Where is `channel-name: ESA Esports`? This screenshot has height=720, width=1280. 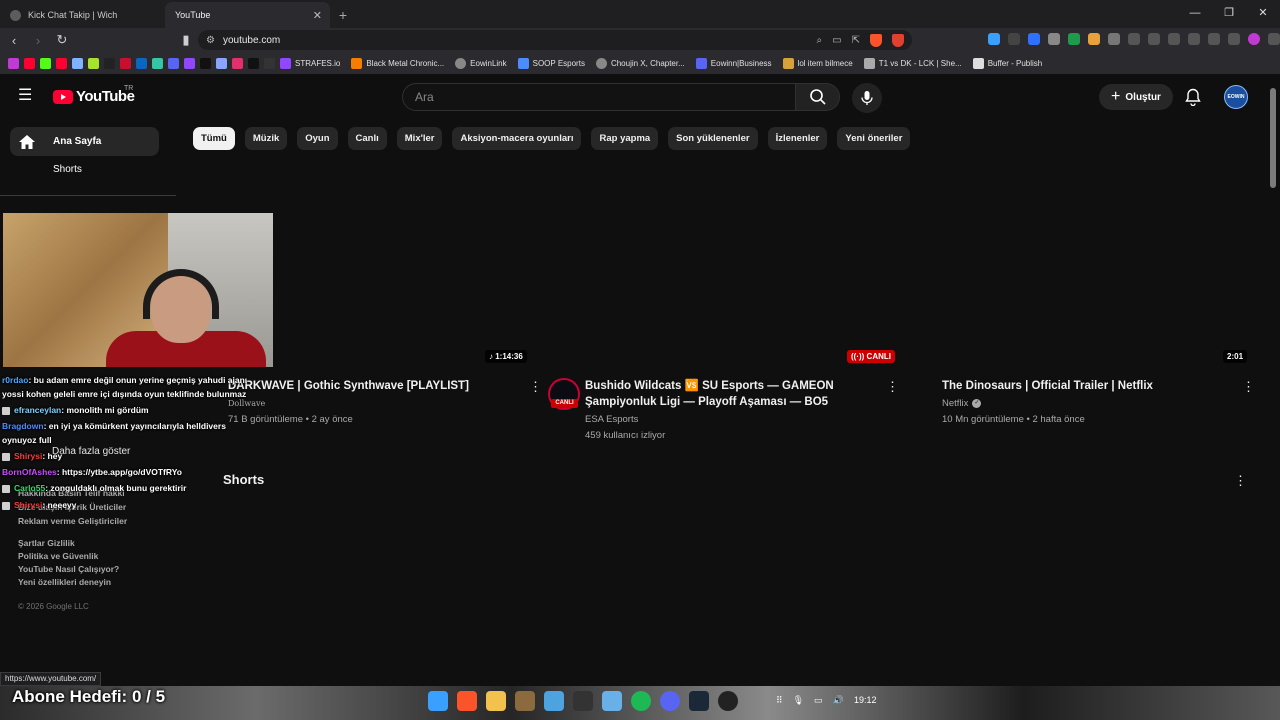
channel-name: ESA Esports is located at coordinates (611, 420).